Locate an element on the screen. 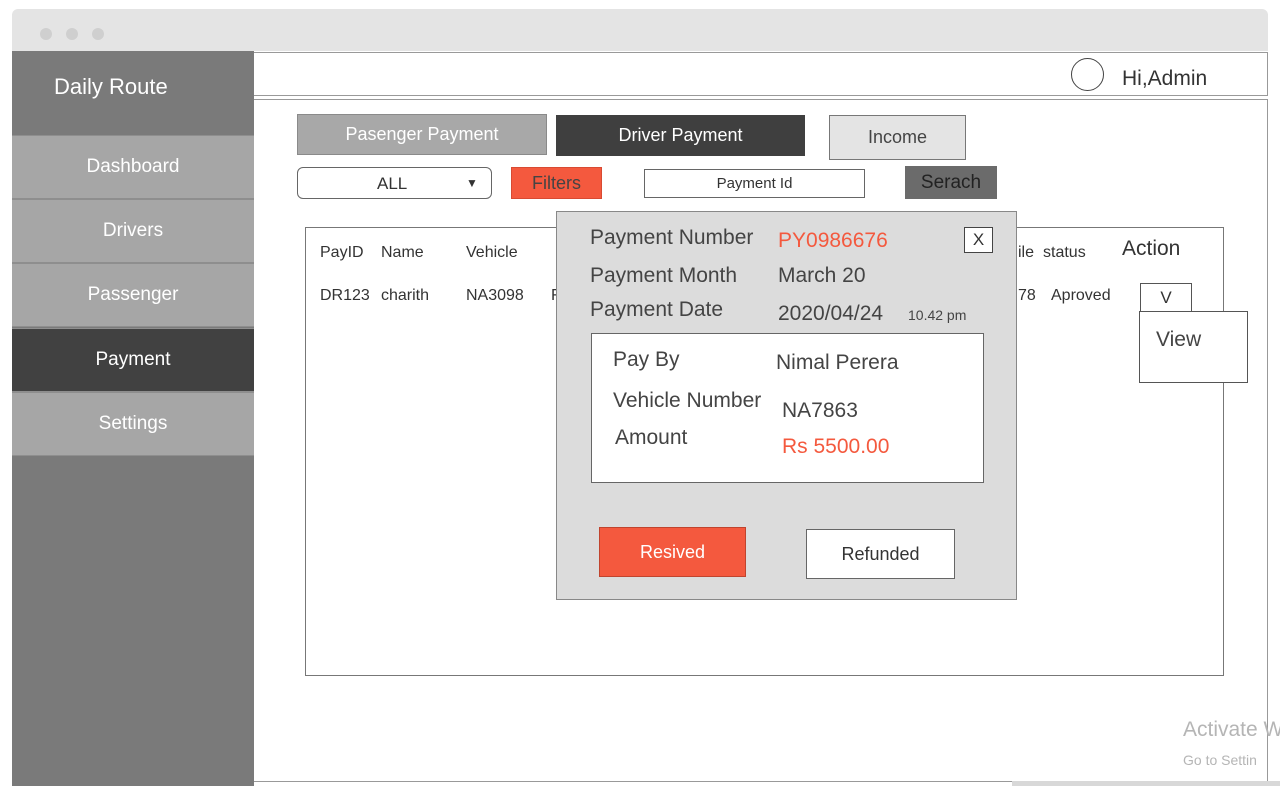  payment-number-value: PY0986676 is located at coordinates (833, 240).